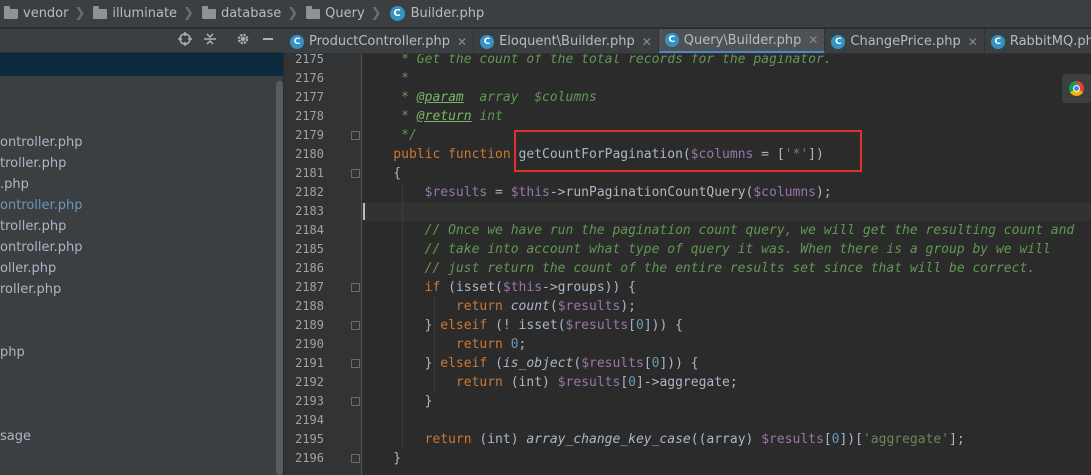  Describe the element at coordinates (385, 78) in the screenshot. I see `code-line: *` at that location.